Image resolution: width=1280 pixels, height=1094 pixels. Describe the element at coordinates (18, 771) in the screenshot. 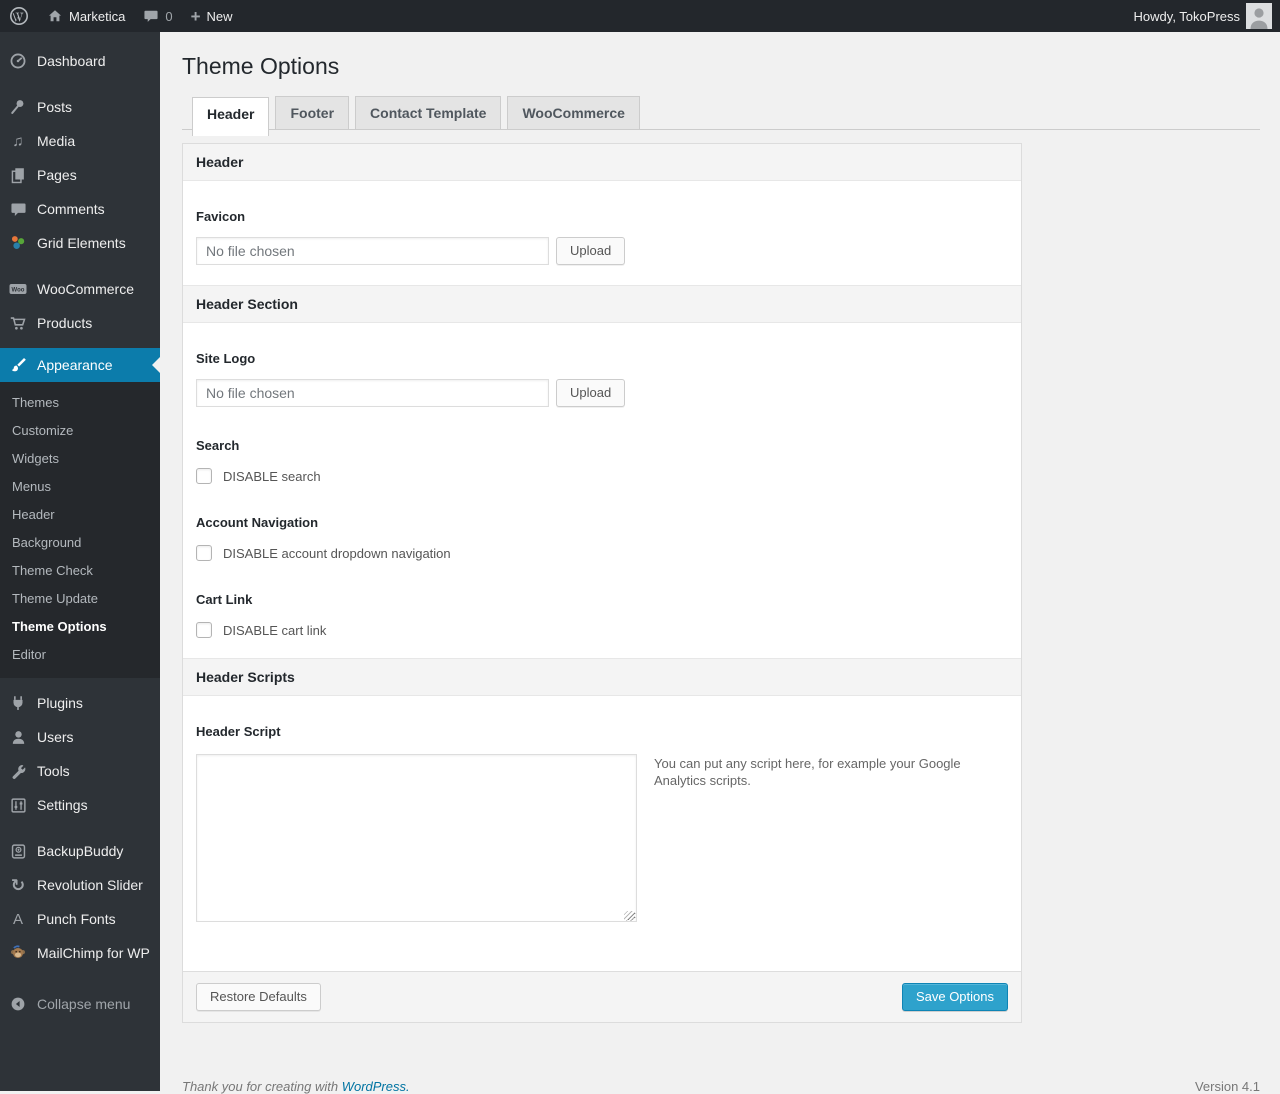

I see `wrench-icon` at that location.